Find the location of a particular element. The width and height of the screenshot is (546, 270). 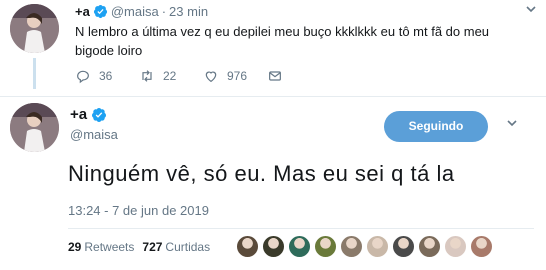

stats-divider is located at coordinates (301, 228).